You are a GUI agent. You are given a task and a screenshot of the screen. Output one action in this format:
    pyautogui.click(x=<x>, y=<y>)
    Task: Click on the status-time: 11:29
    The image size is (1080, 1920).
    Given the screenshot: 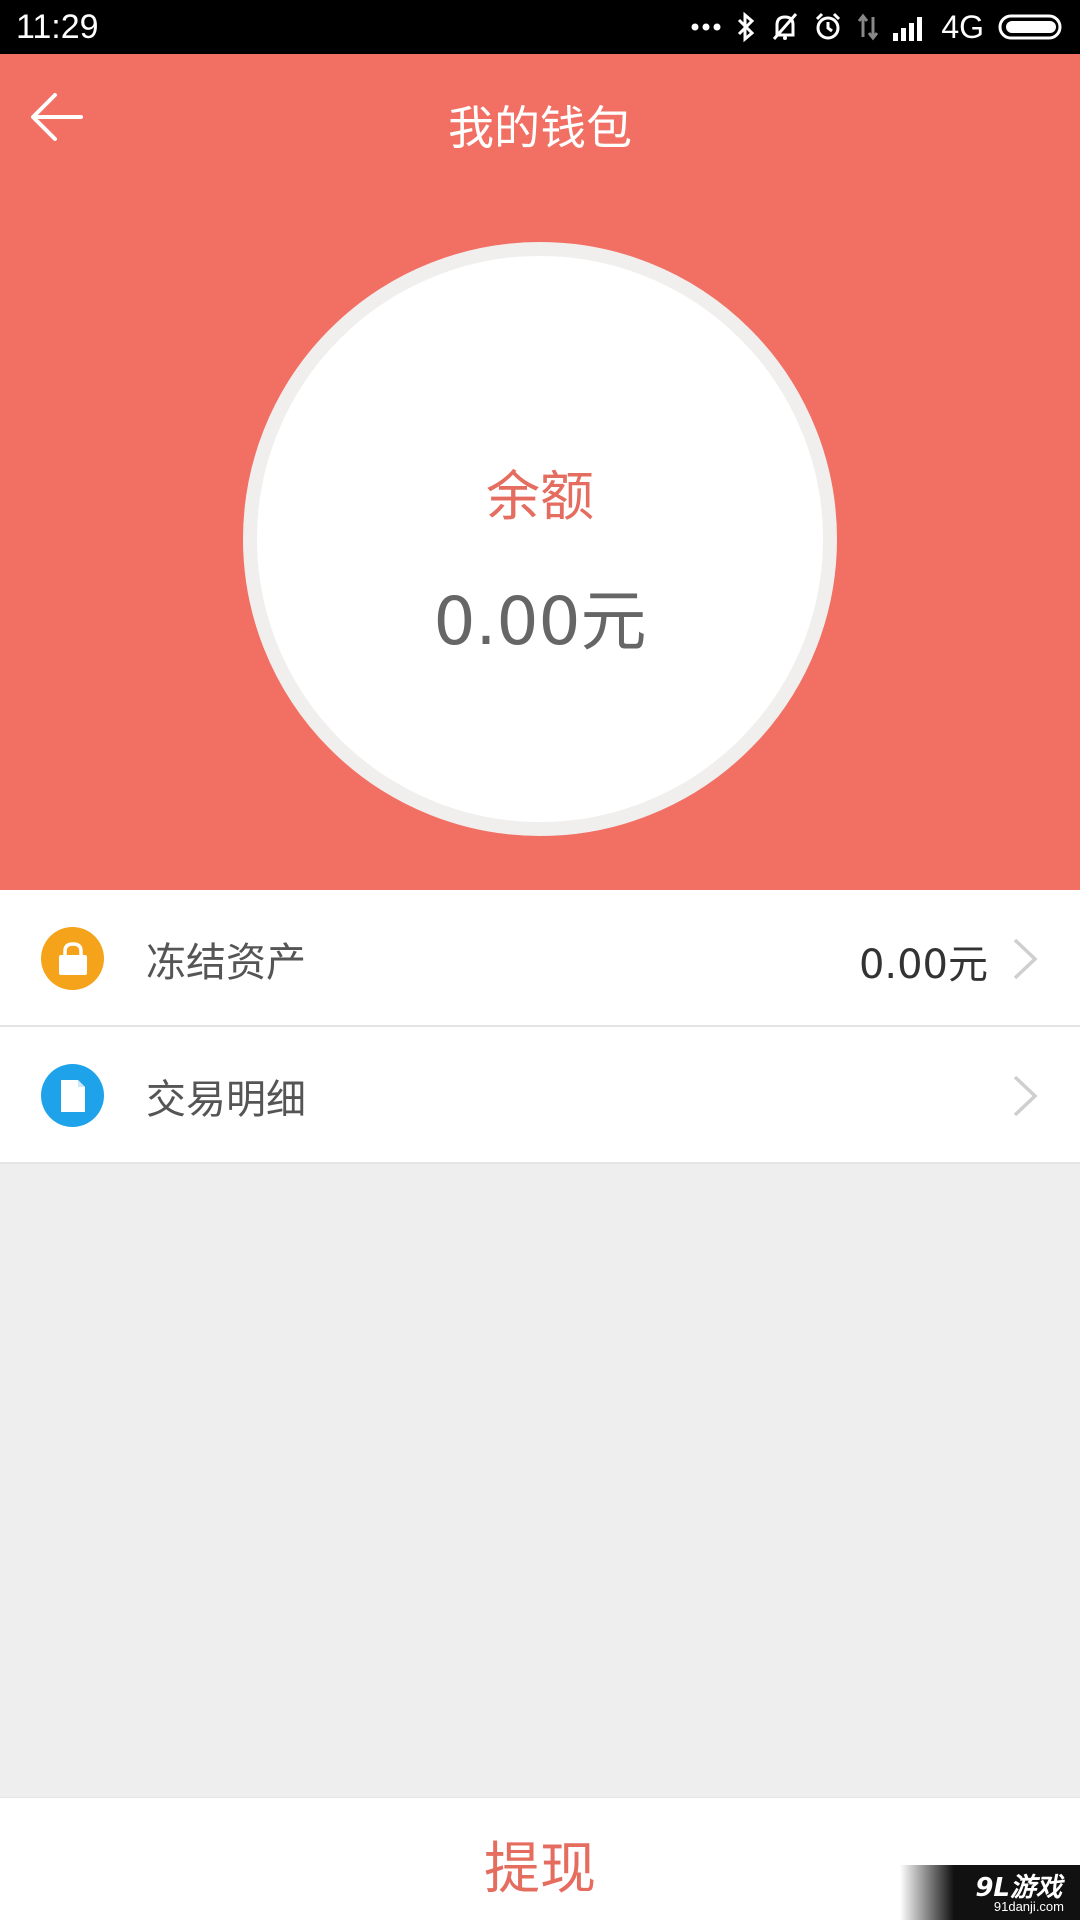 What is the action you would take?
    pyautogui.click(x=57, y=26)
    